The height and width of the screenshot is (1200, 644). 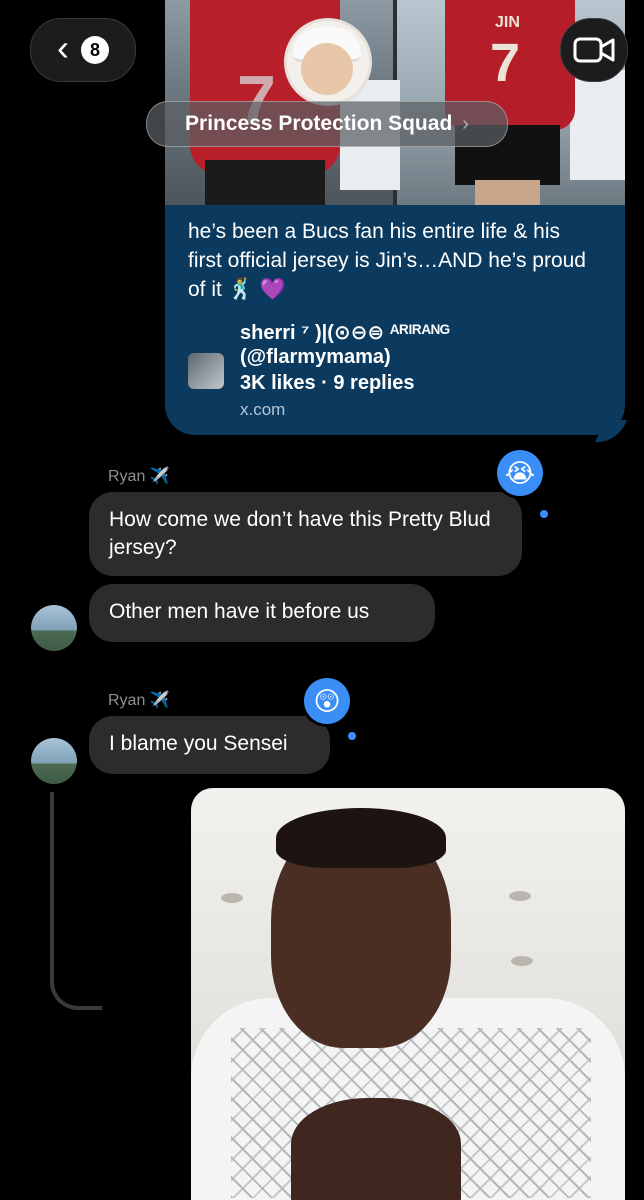 I want to click on post-handle: (@flarmymama), so click(x=315, y=357).